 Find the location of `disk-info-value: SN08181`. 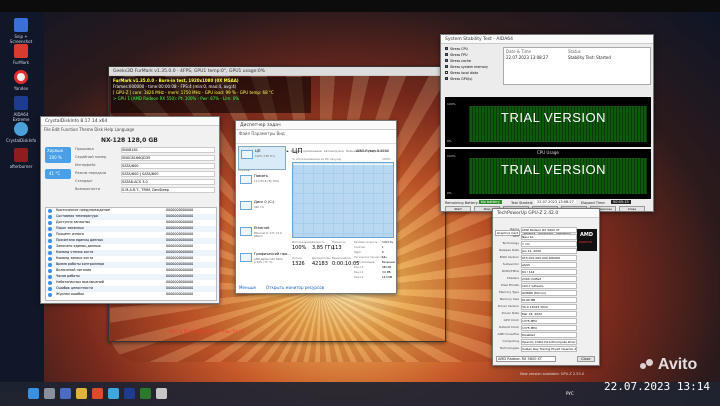

disk-info-value: SN08181 is located at coordinates (168, 150).